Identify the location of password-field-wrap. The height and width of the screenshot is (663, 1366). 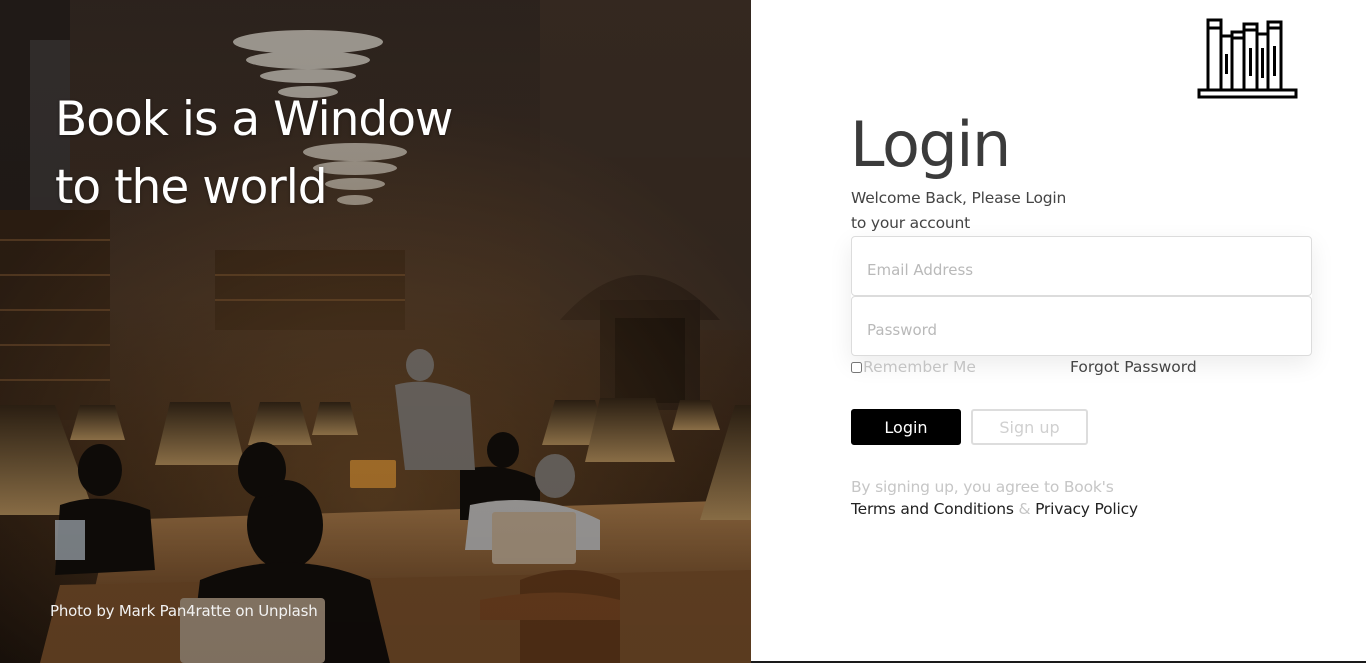
(1081, 326).